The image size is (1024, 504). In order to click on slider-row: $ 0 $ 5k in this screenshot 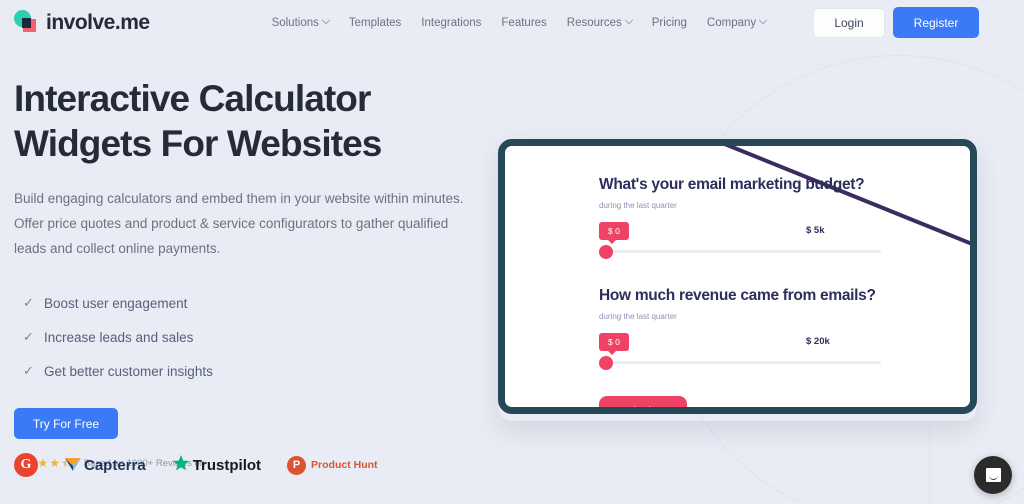, I will do `click(759, 244)`.